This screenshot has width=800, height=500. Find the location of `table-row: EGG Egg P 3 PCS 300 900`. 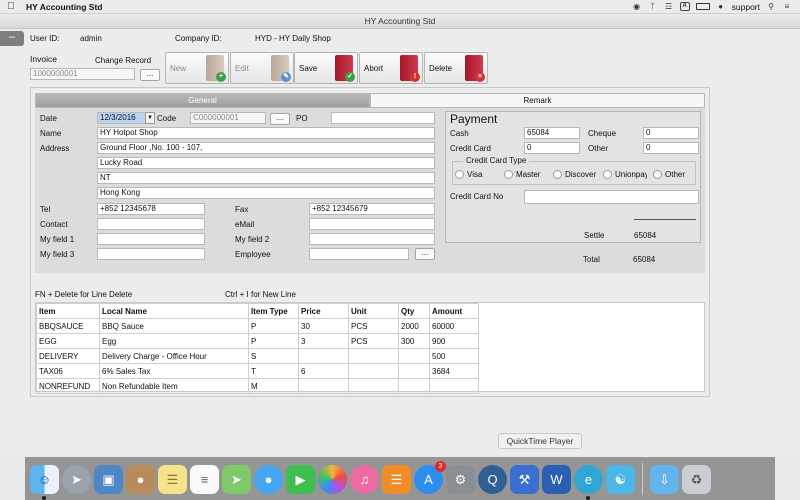

table-row: EGG Egg P 3 PCS 300 900 is located at coordinates (257, 341).